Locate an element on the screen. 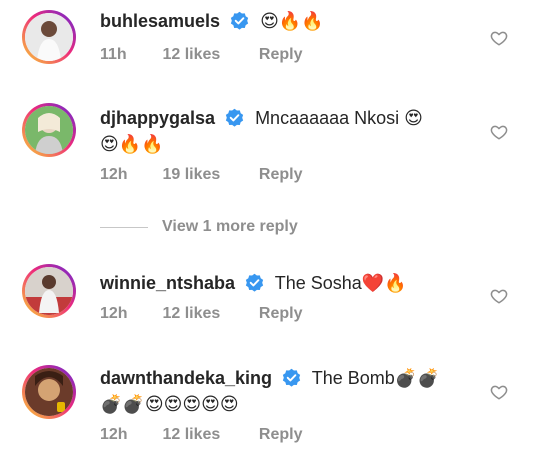 Image resolution: width=540 pixels, height=464 pixels. username: buhlesamuels is located at coordinates (160, 21).